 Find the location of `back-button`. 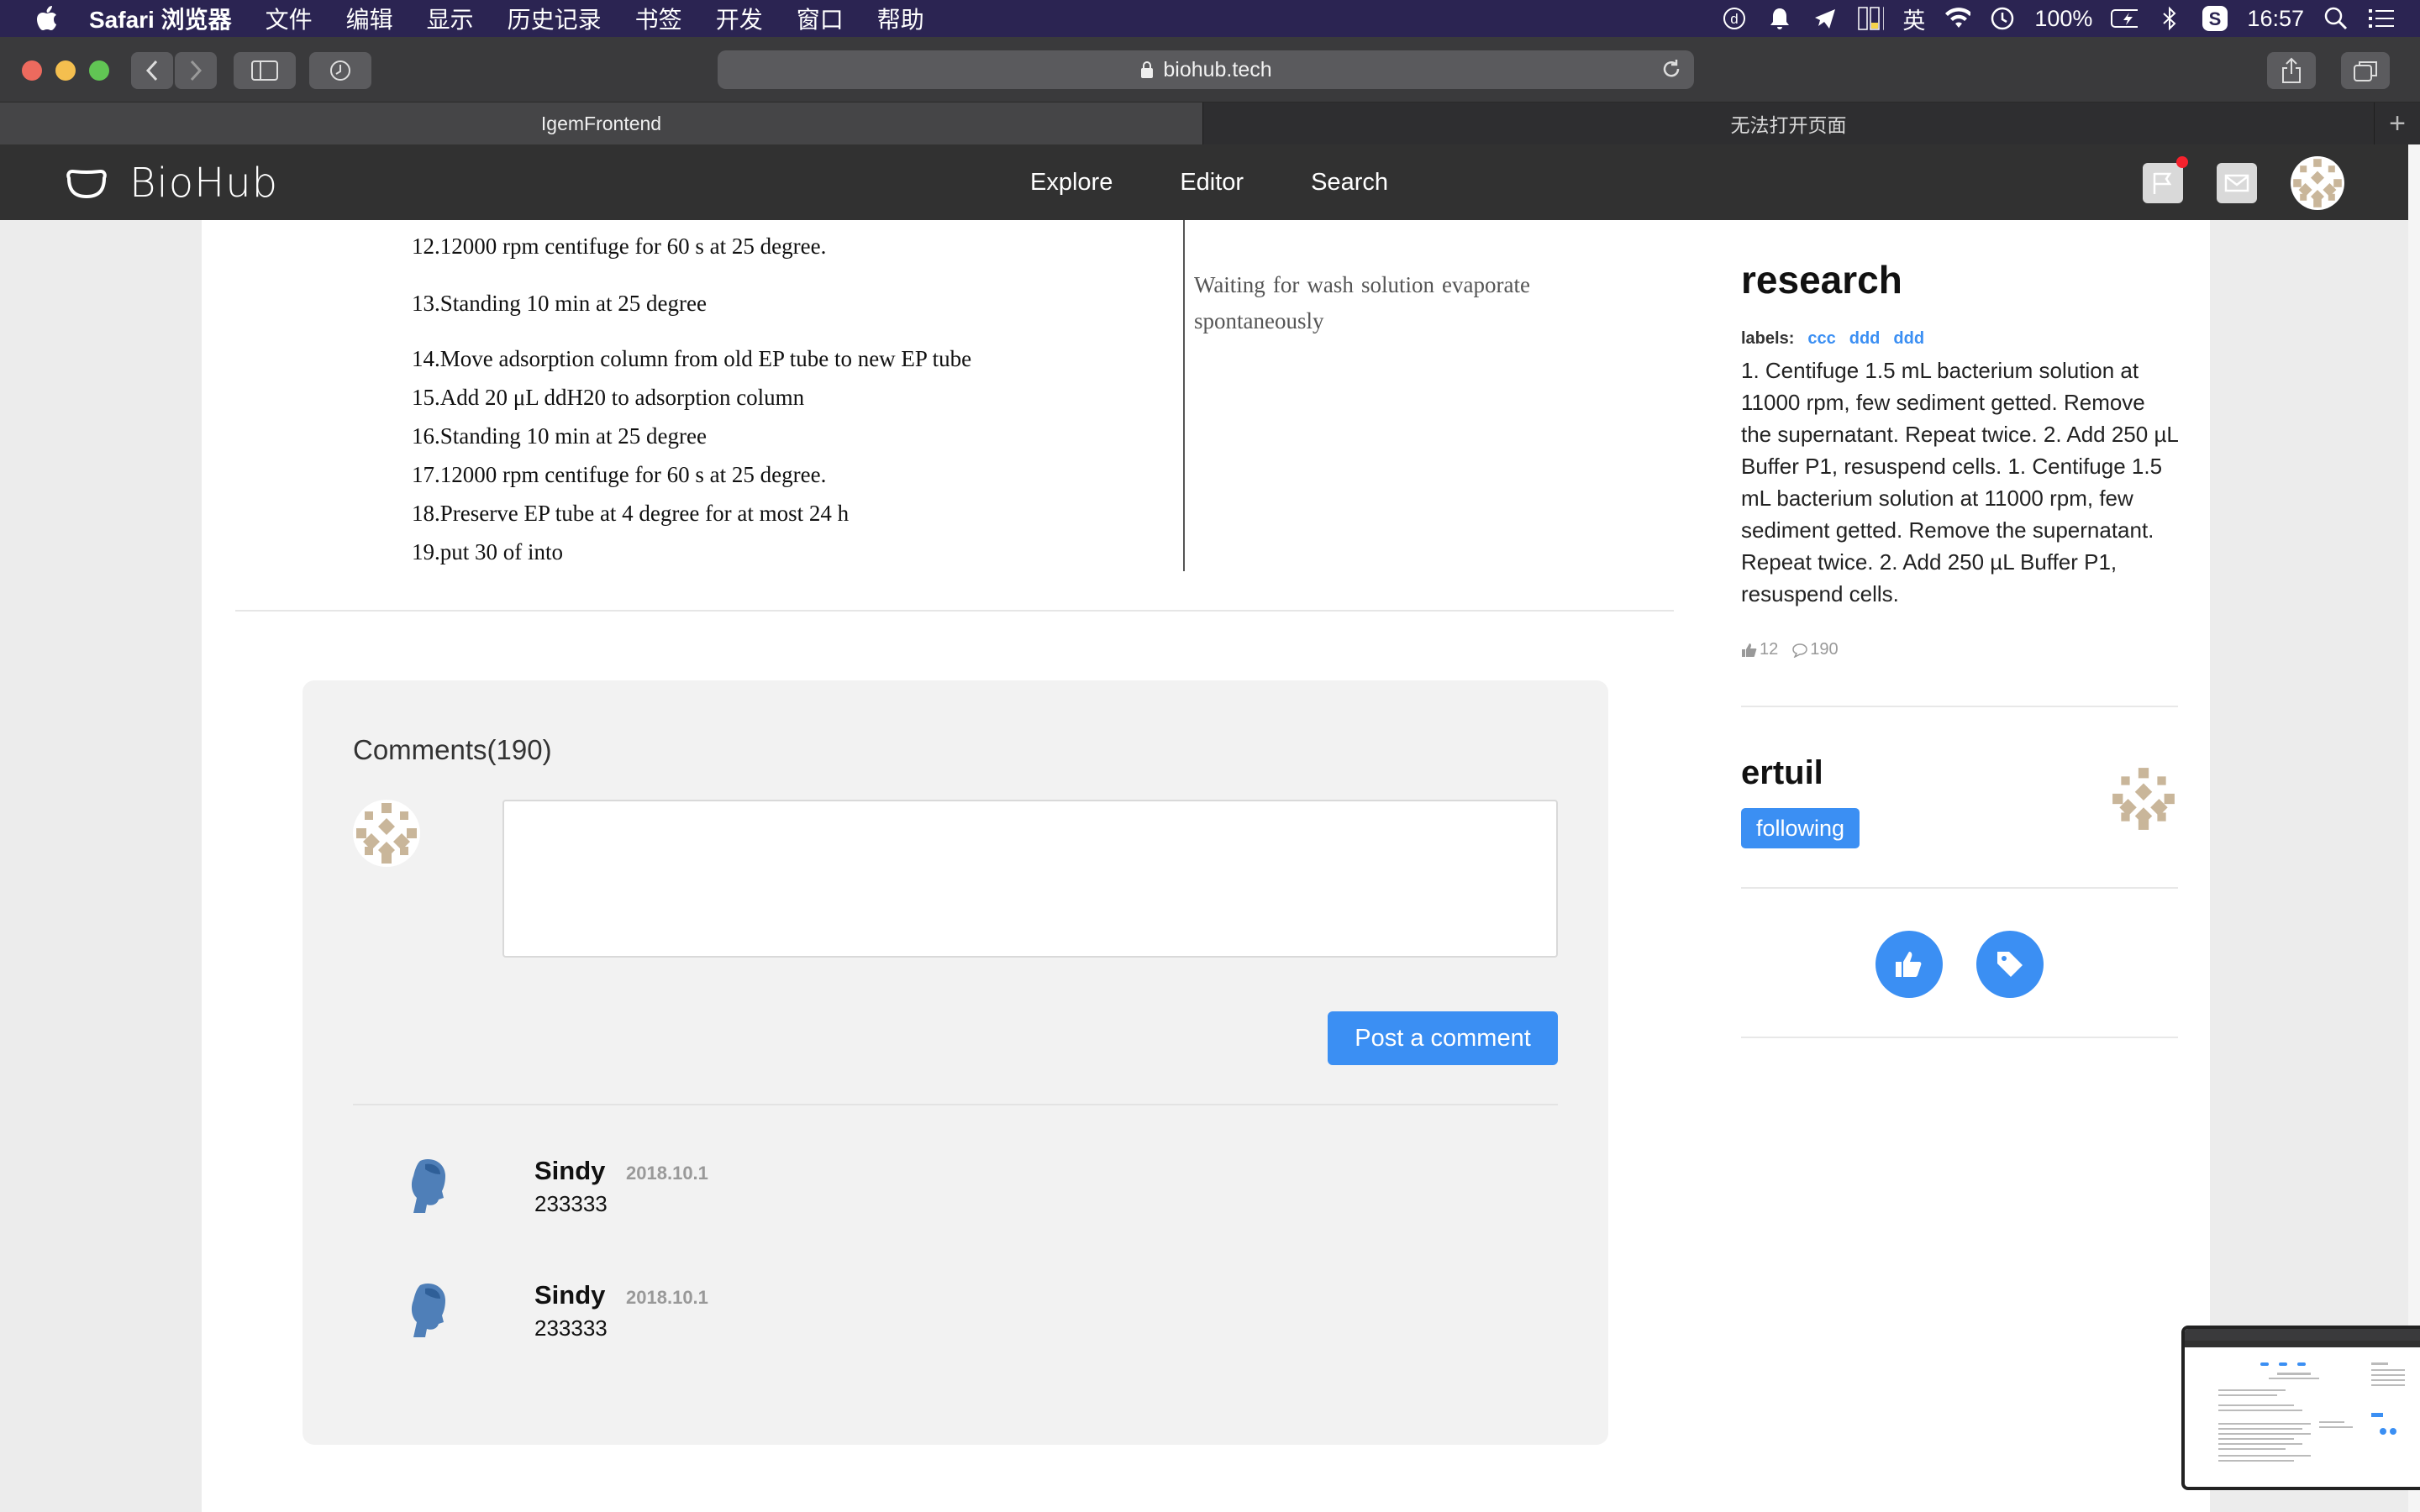

back-button is located at coordinates (152, 70).